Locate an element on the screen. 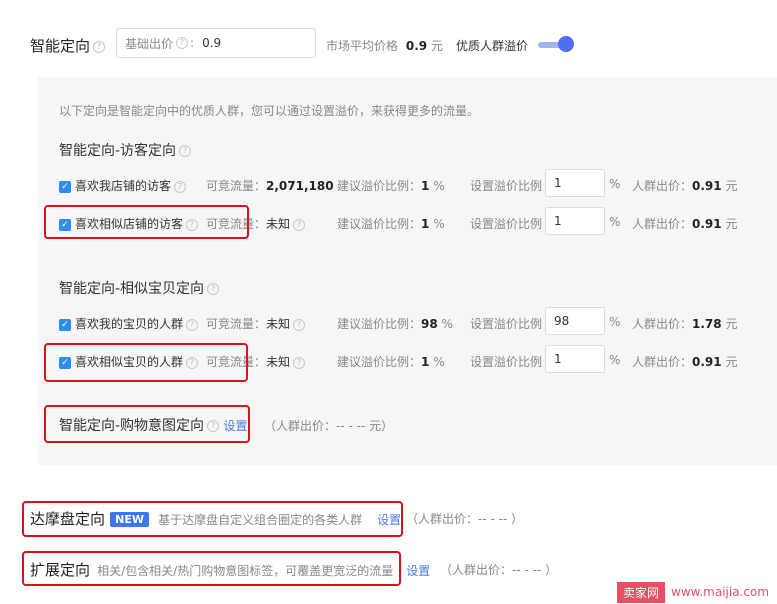  premium-ratio-value: 98 is located at coordinates (562, 321).